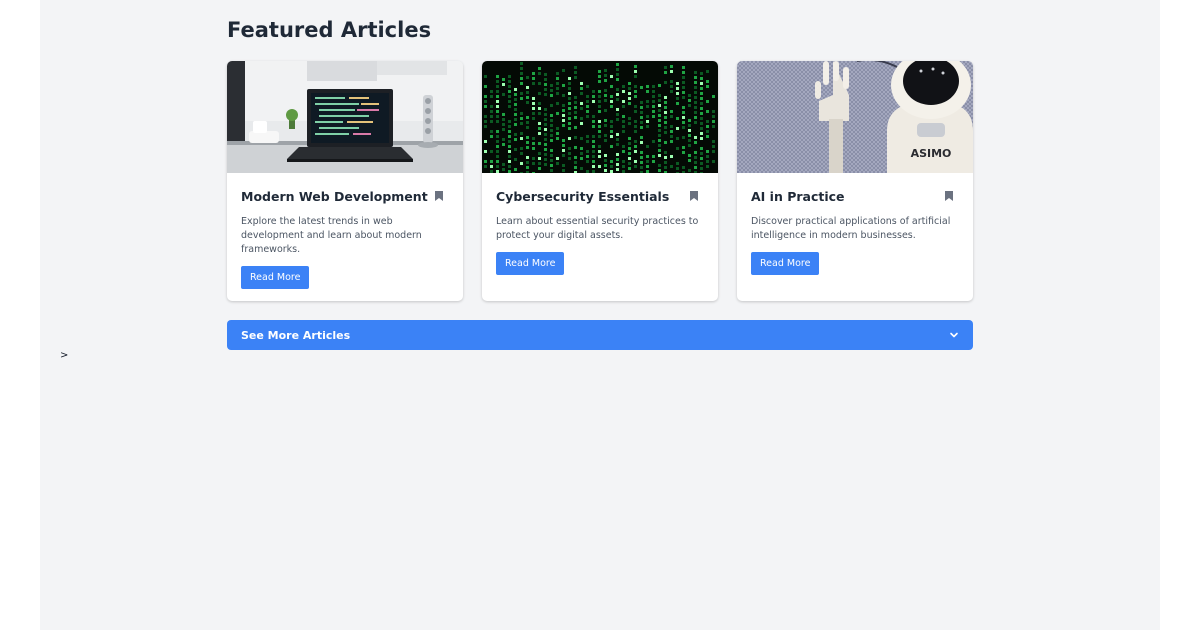 The image size is (1200, 630). What do you see at coordinates (583, 196) in the screenshot?
I see `card-title: Cybersecurity Essentials` at bounding box center [583, 196].